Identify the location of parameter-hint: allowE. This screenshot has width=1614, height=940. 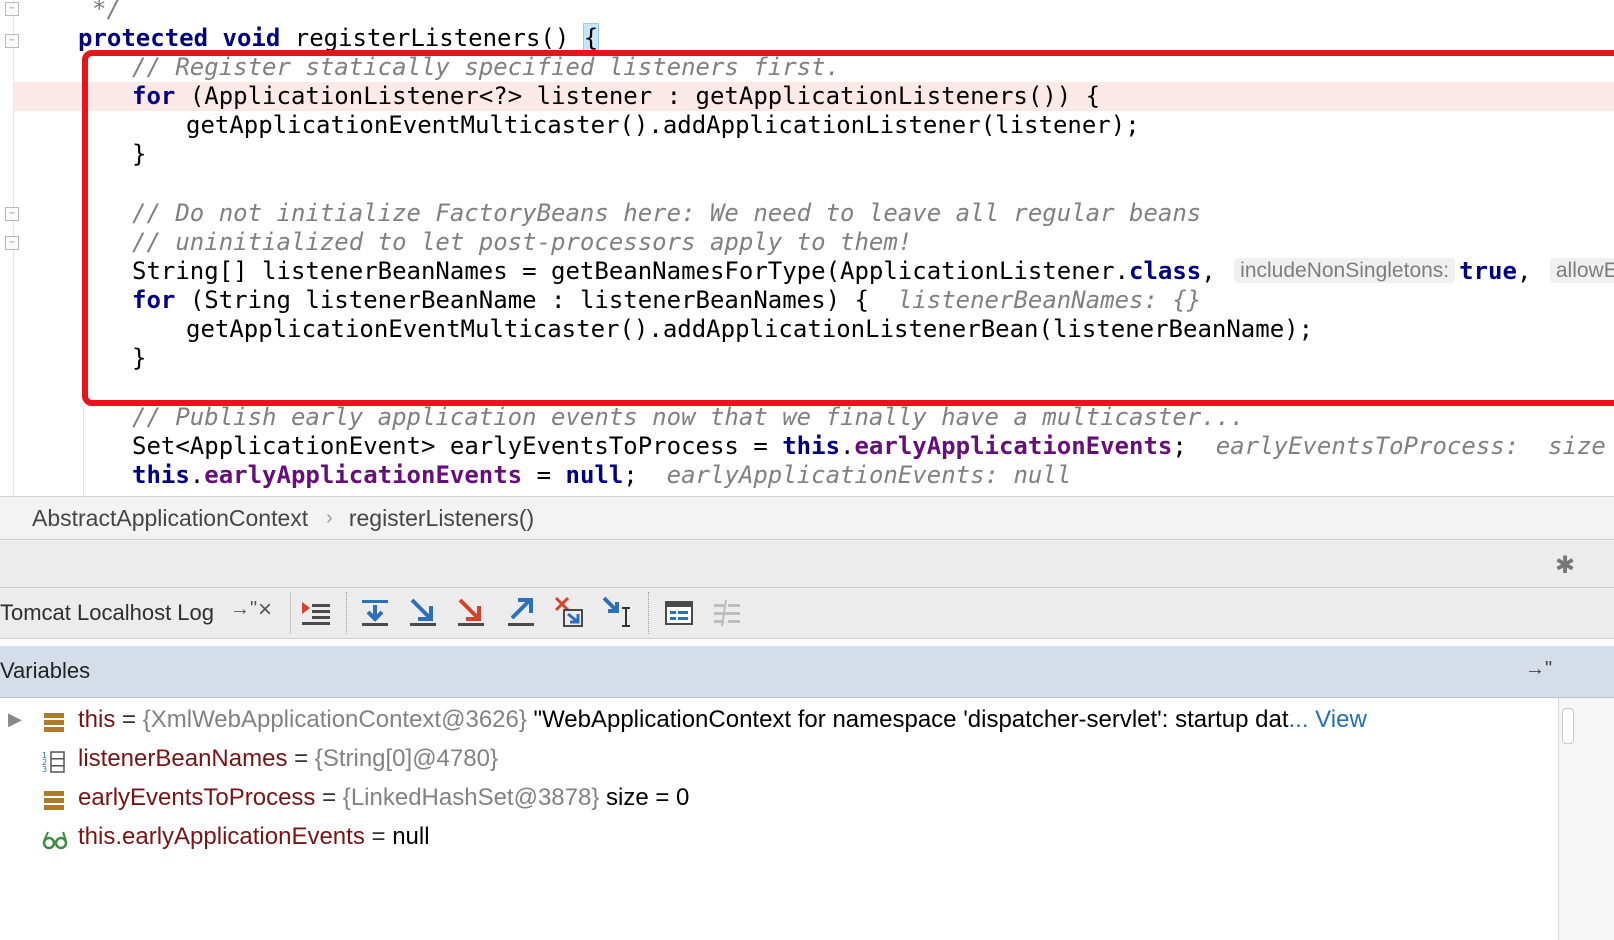
(1581, 270).